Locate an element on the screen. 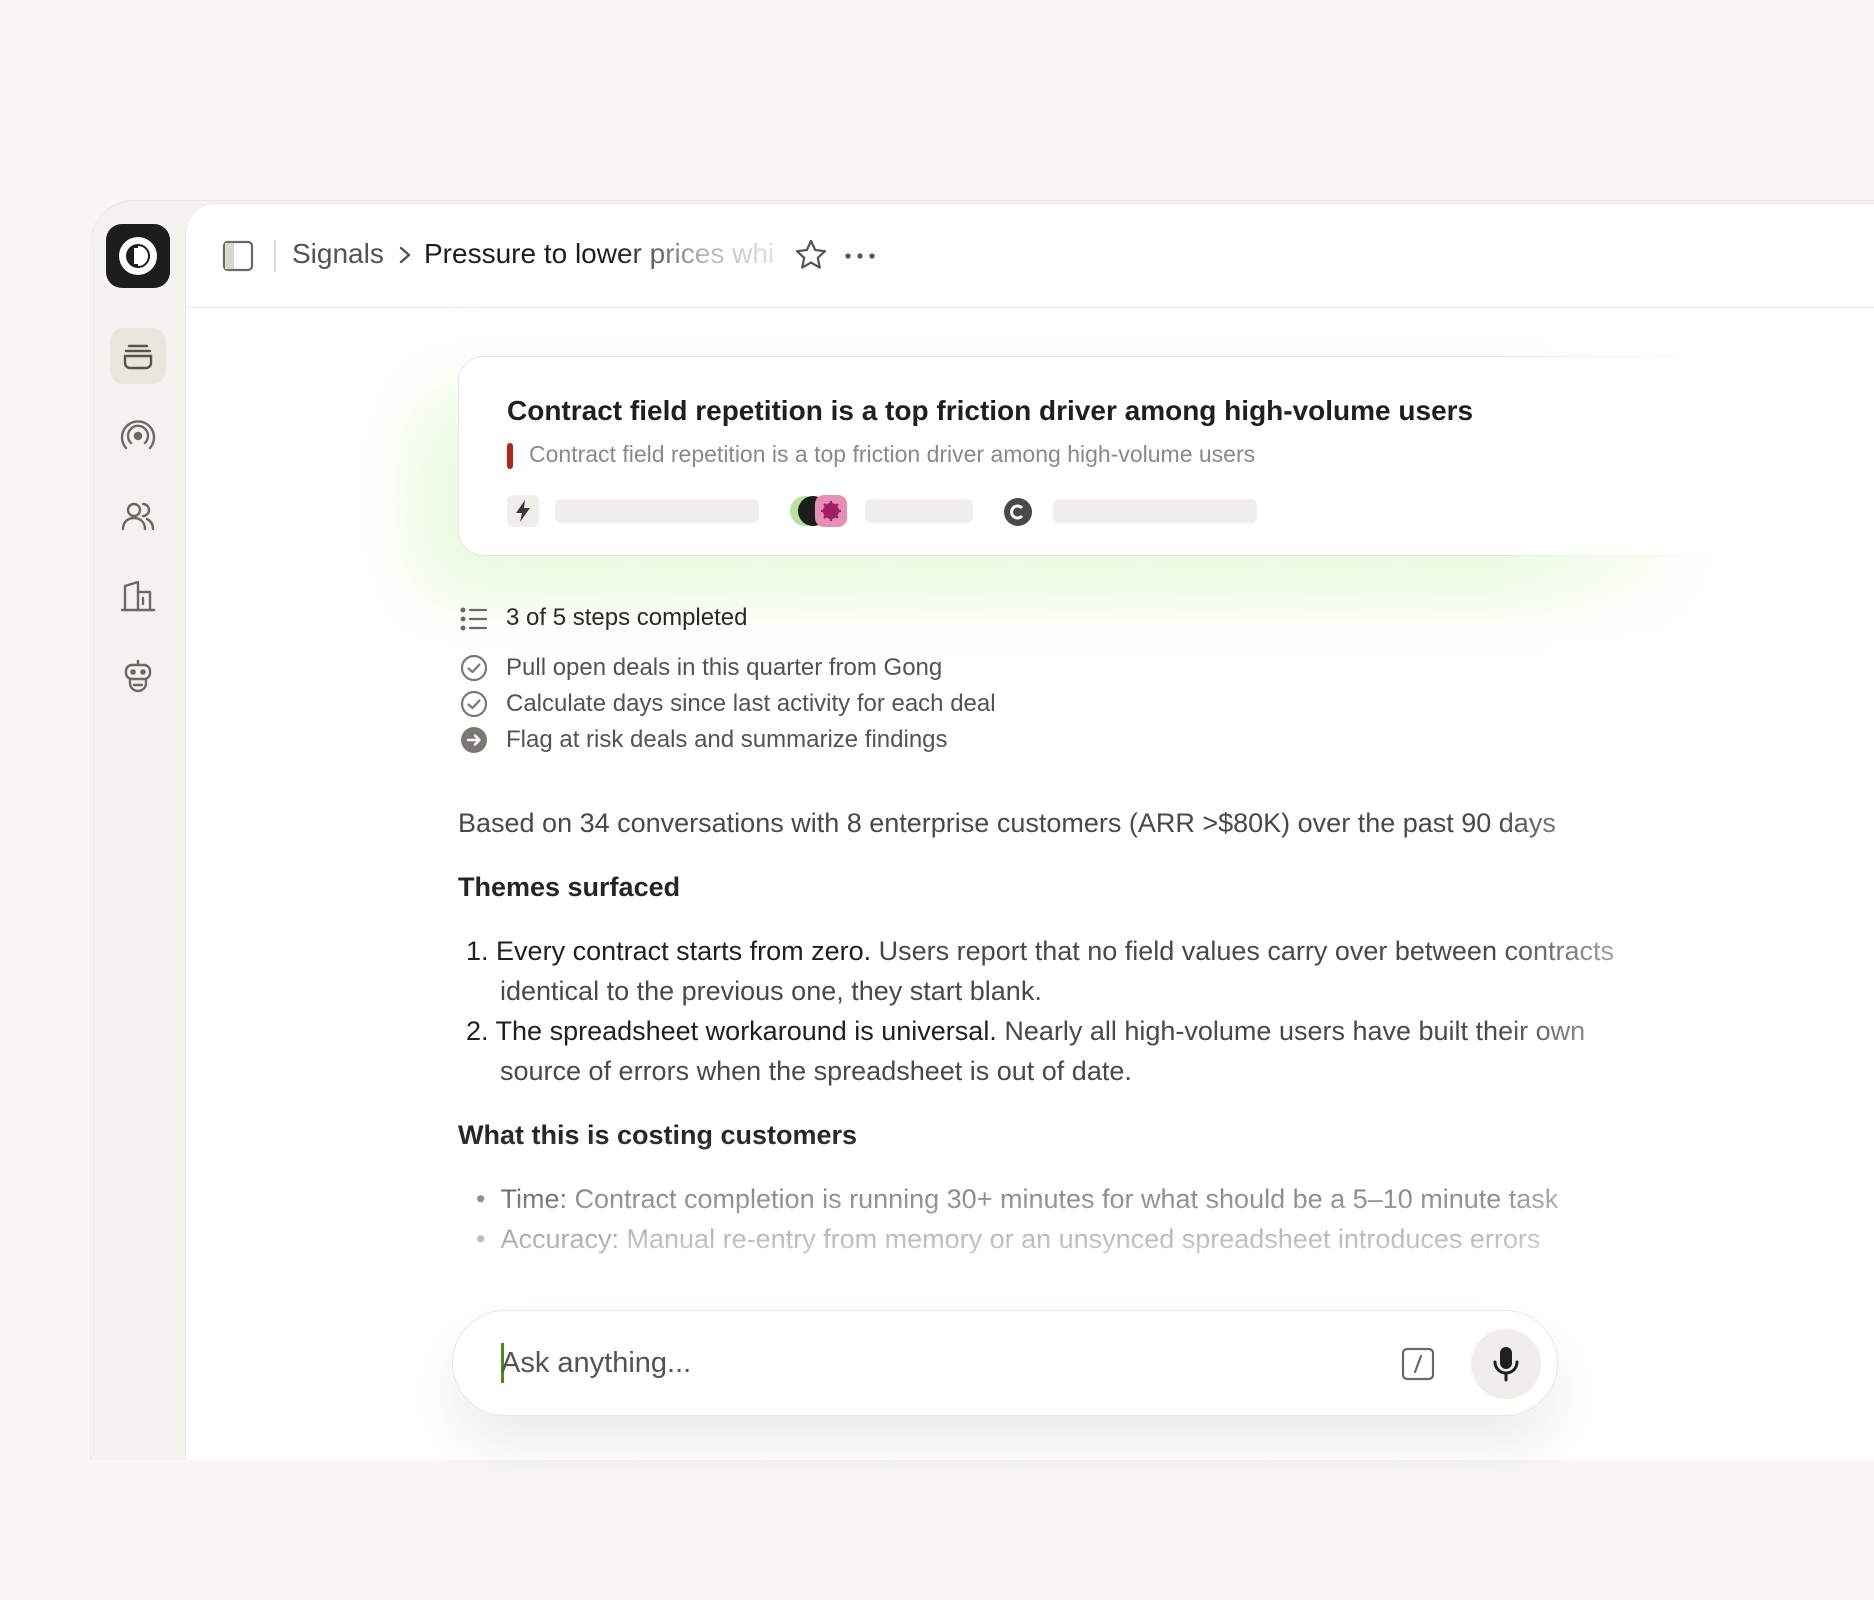  copyright-icon is located at coordinates (1018, 512).